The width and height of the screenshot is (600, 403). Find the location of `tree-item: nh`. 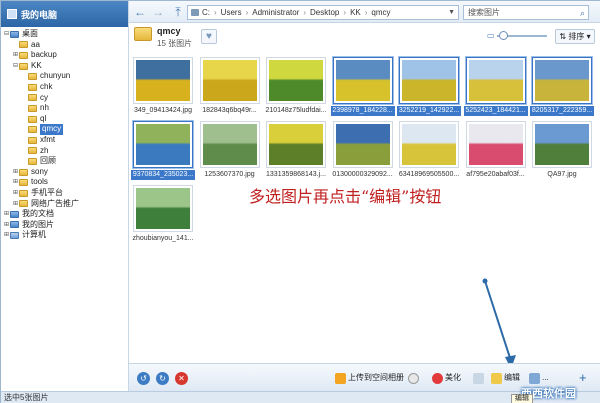

tree-item: nh is located at coordinates (64, 108).